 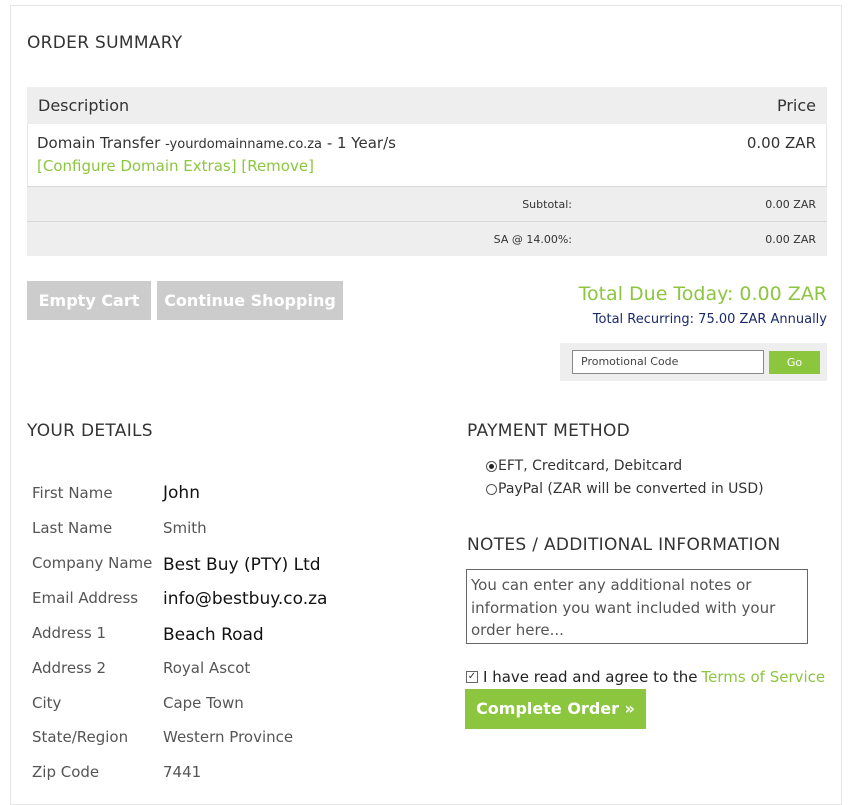 What do you see at coordinates (89, 300) in the screenshot?
I see `empty-cart-button: Empty Cart` at bounding box center [89, 300].